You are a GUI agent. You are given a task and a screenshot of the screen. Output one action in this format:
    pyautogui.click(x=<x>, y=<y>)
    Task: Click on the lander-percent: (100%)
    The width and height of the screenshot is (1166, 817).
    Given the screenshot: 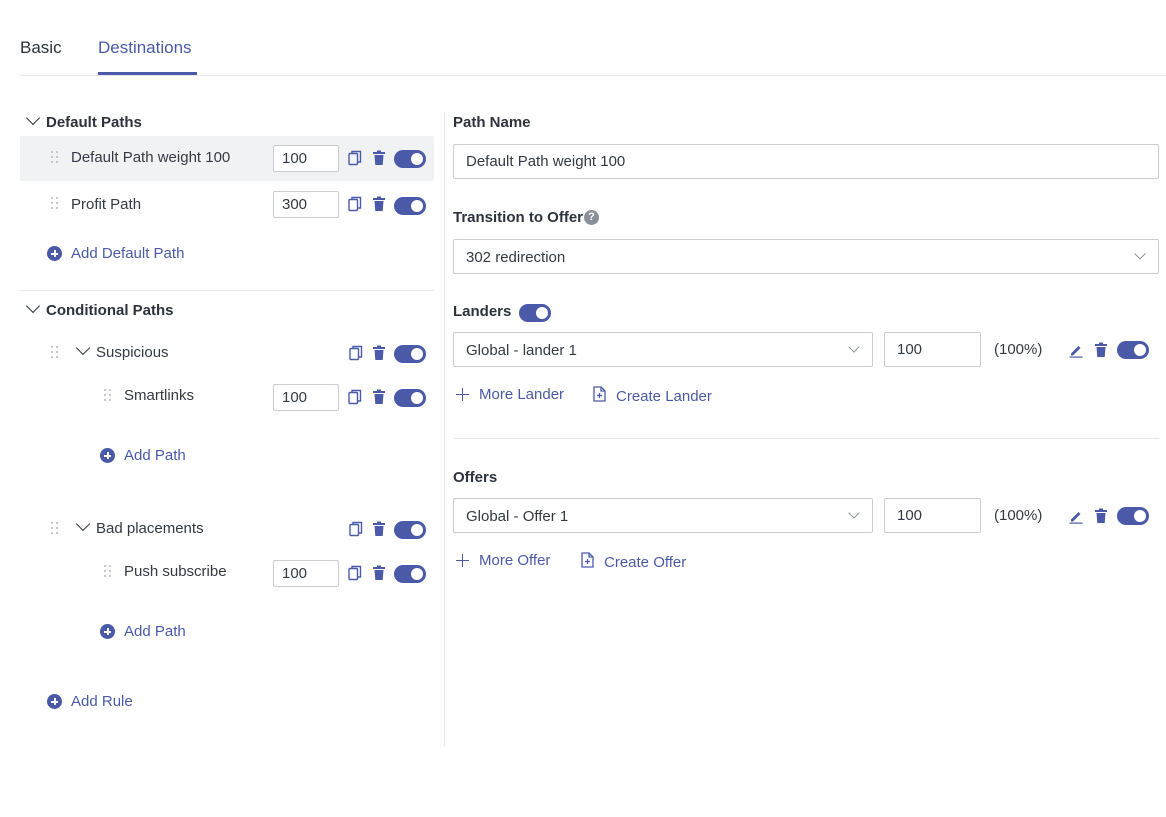 What is the action you would take?
    pyautogui.click(x=1018, y=349)
    